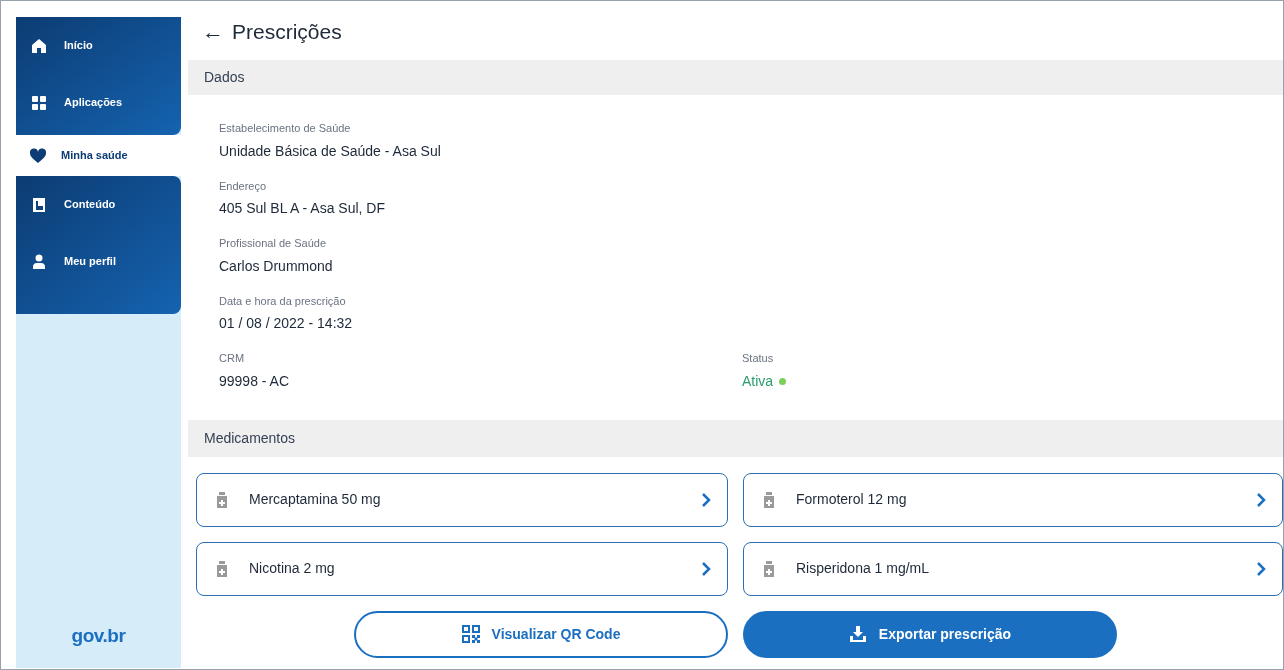 The width and height of the screenshot is (1284, 670). Describe the element at coordinates (758, 358) in the screenshot. I see `field-label: Status` at that location.